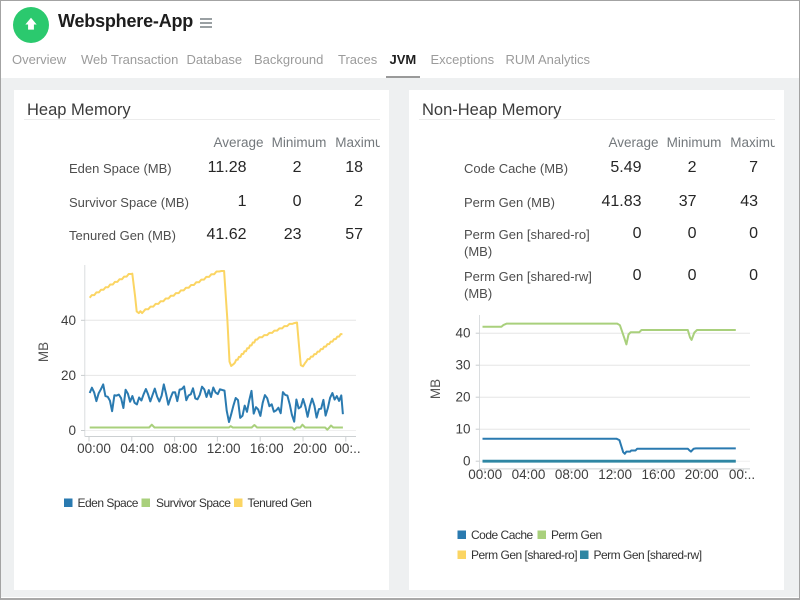 The width and height of the screenshot is (800, 600). Describe the element at coordinates (576, 535) in the screenshot. I see `svg-text: Perm Gen` at that location.